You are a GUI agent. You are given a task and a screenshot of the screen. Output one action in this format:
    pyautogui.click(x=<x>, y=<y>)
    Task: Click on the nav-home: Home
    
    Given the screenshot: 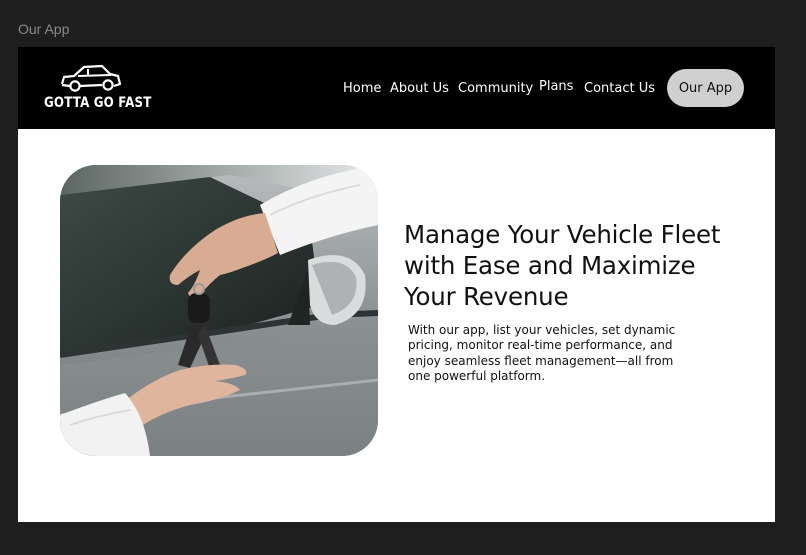 What is the action you would take?
    pyautogui.click(x=362, y=88)
    